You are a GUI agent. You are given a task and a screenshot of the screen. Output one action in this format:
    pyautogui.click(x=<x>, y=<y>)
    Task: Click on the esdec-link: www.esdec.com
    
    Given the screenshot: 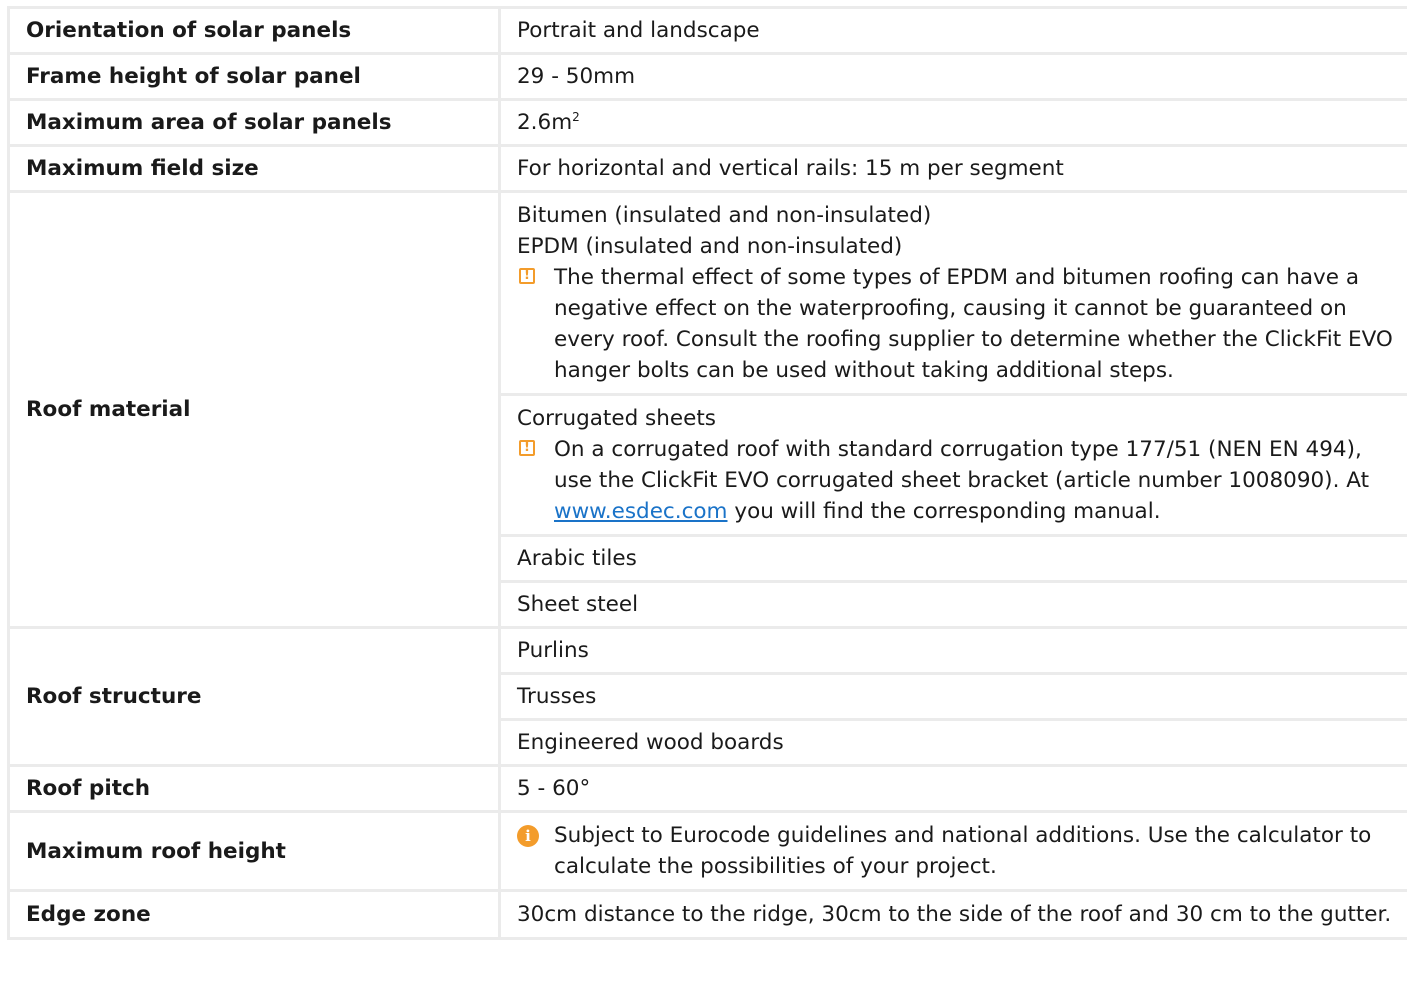 What is the action you would take?
    pyautogui.click(x=641, y=511)
    